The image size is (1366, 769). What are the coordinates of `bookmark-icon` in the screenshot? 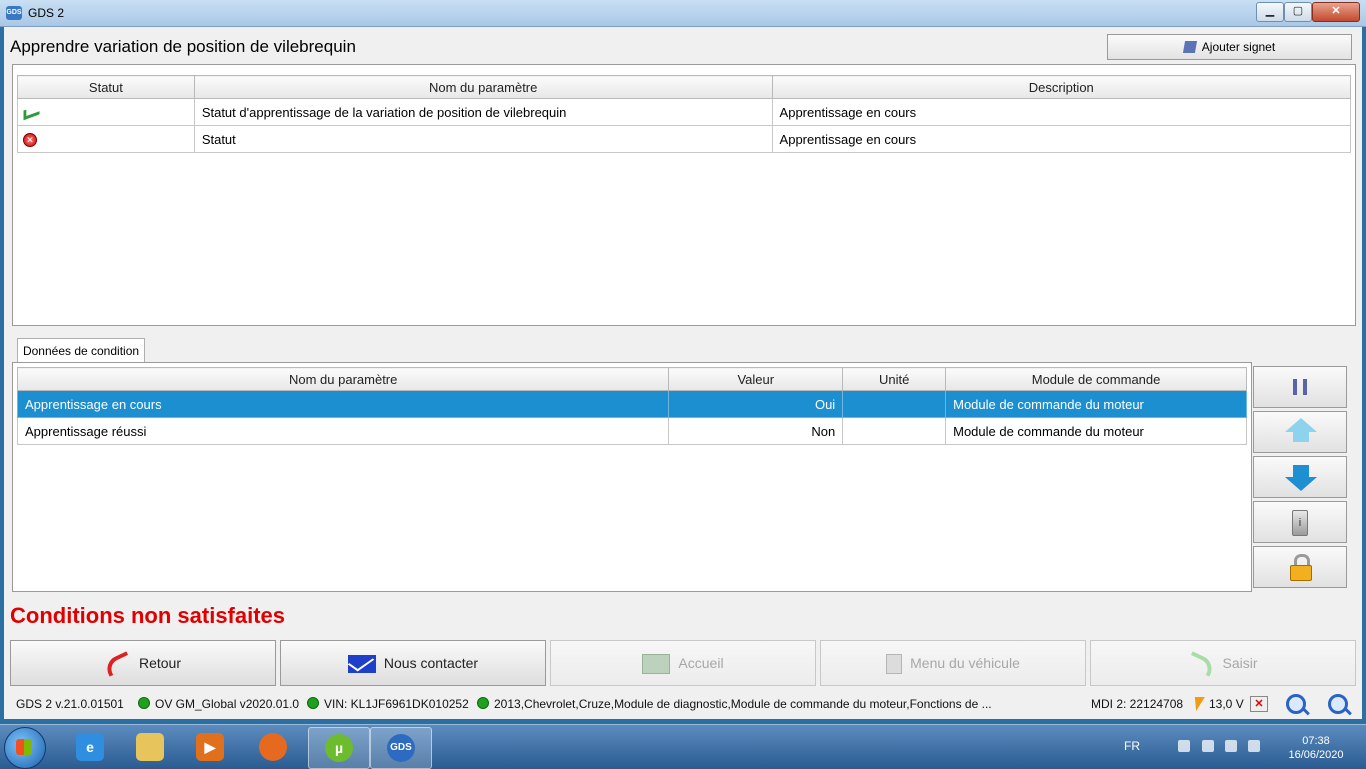 It's located at (1189, 47).